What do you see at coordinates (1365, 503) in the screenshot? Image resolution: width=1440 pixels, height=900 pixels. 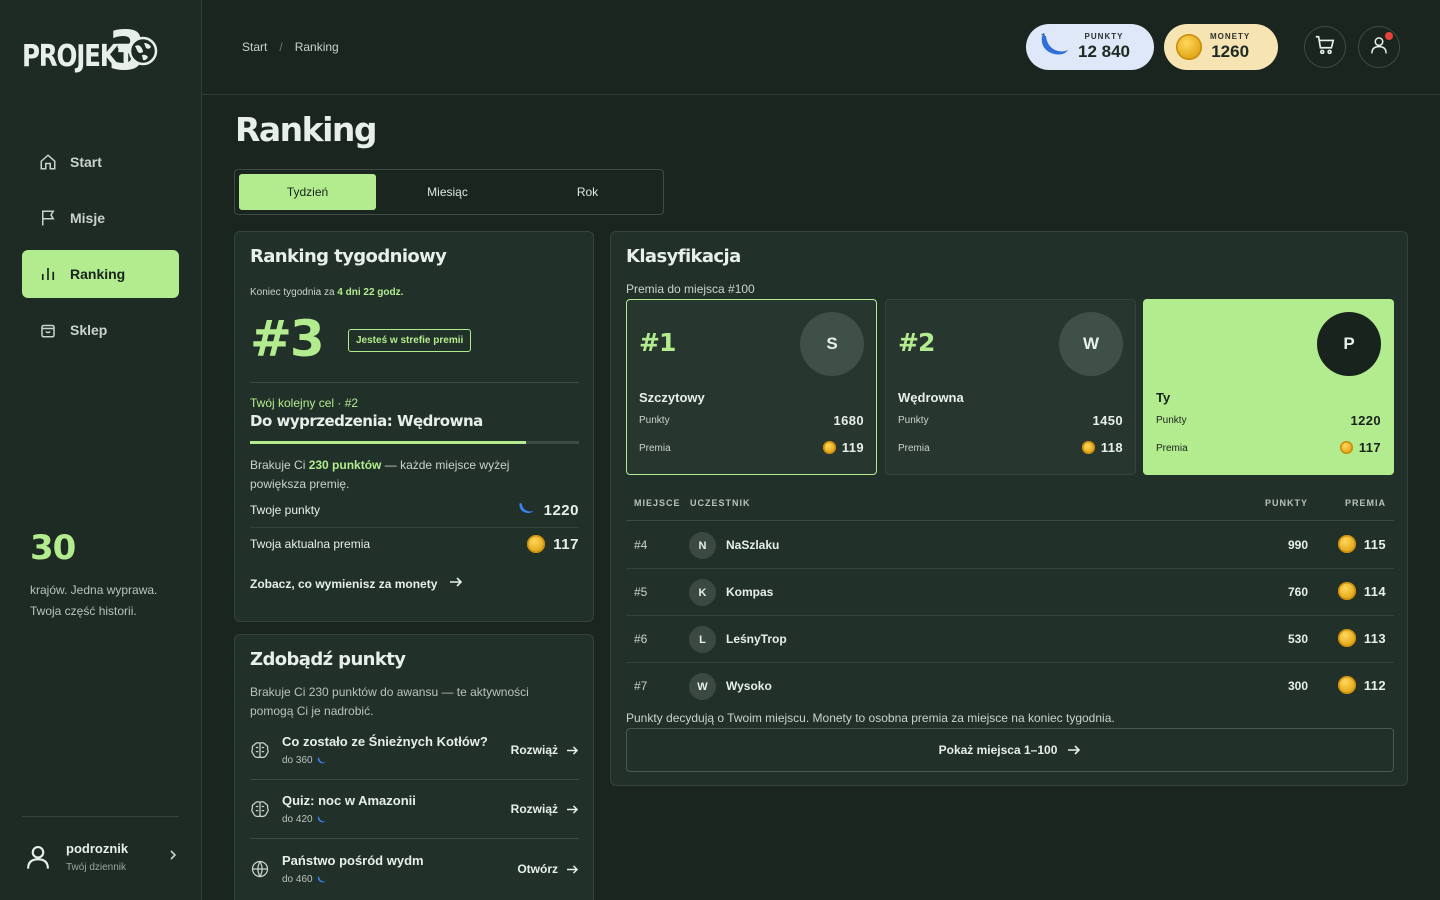 I see `column-header-bonus: PREMIA` at bounding box center [1365, 503].